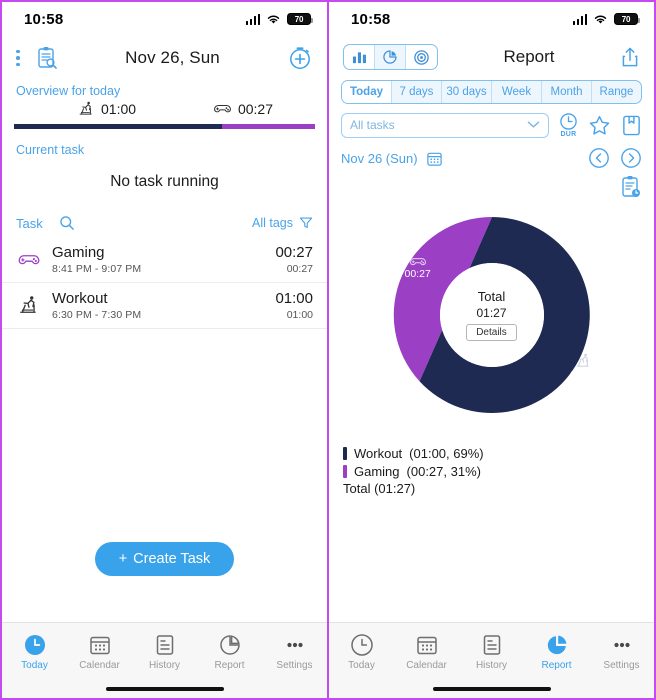 The width and height of the screenshot is (656, 700). What do you see at coordinates (99, 665) in the screenshot?
I see `tab-calendar-label: Calendar` at bounding box center [99, 665].